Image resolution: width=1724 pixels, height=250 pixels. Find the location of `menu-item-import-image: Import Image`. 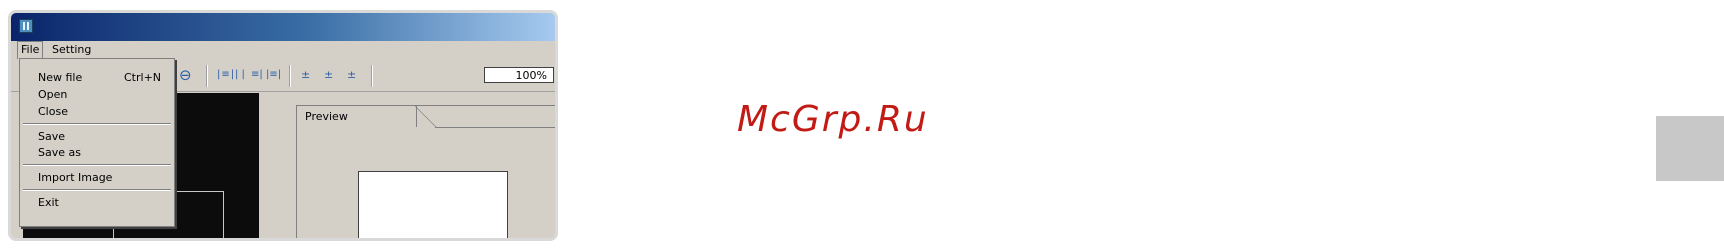

menu-item-import-image: Import Image is located at coordinates (75, 178).